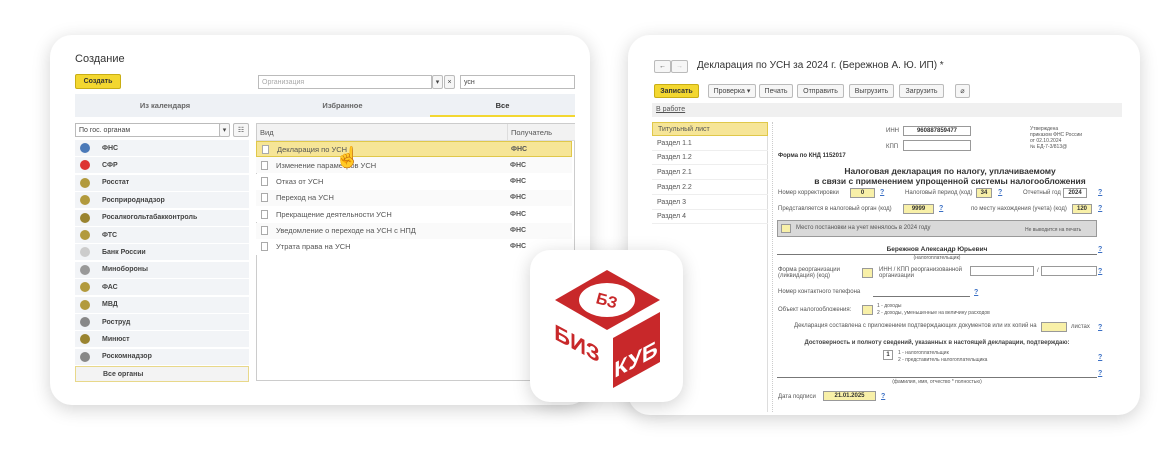 The height and width of the screenshot is (450, 1176). Describe the element at coordinates (326, 165) in the screenshot. I see `document-type: Изменение параметров УСН` at that location.